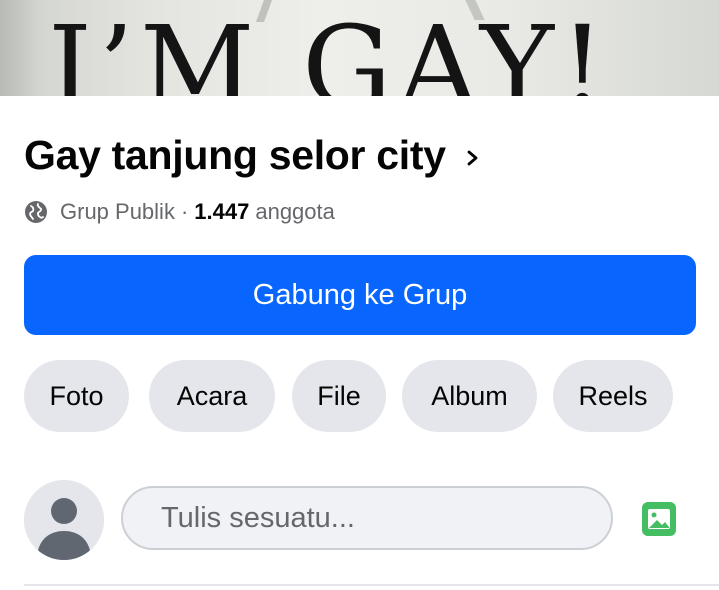  I want to click on tab-album: Album, so click(469, 396).